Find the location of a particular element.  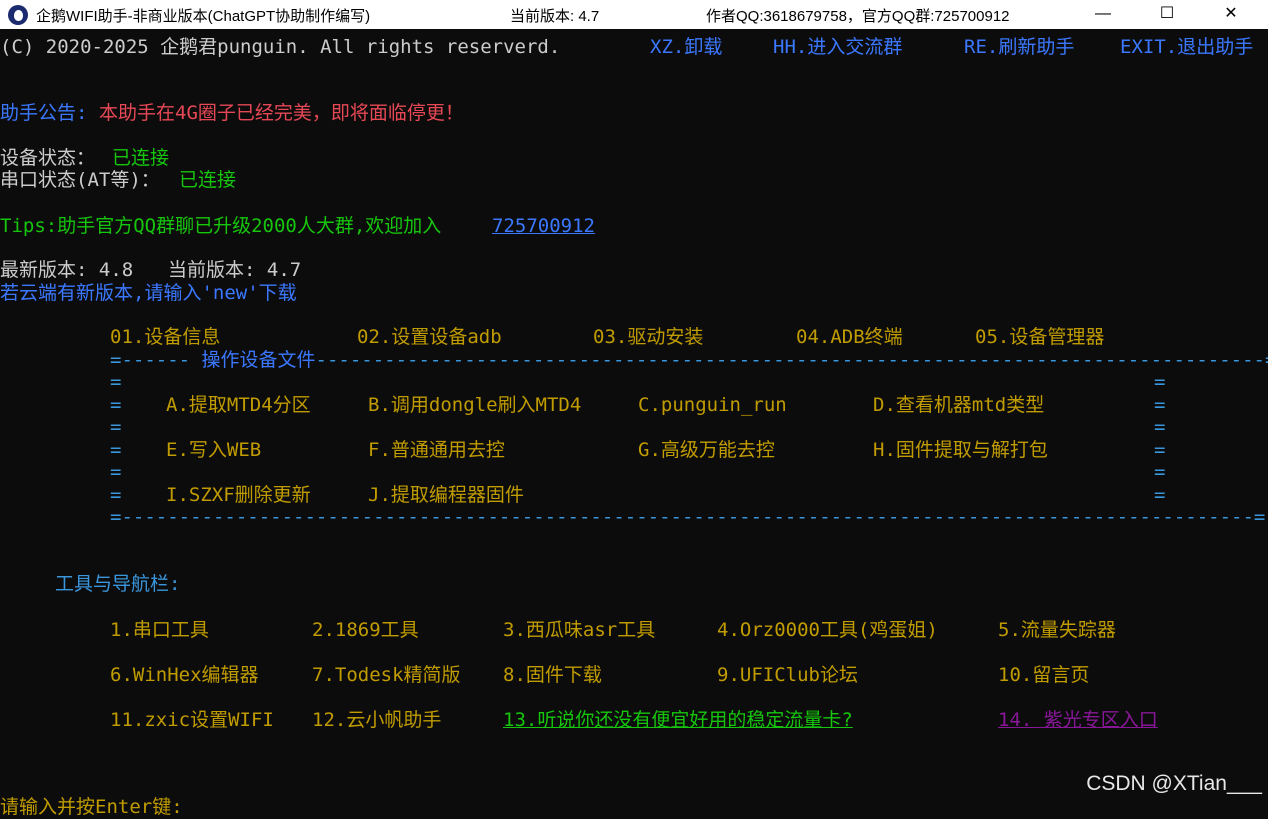

menu-uninstall: XZ.卸载 is located at coordinates (686, 47).